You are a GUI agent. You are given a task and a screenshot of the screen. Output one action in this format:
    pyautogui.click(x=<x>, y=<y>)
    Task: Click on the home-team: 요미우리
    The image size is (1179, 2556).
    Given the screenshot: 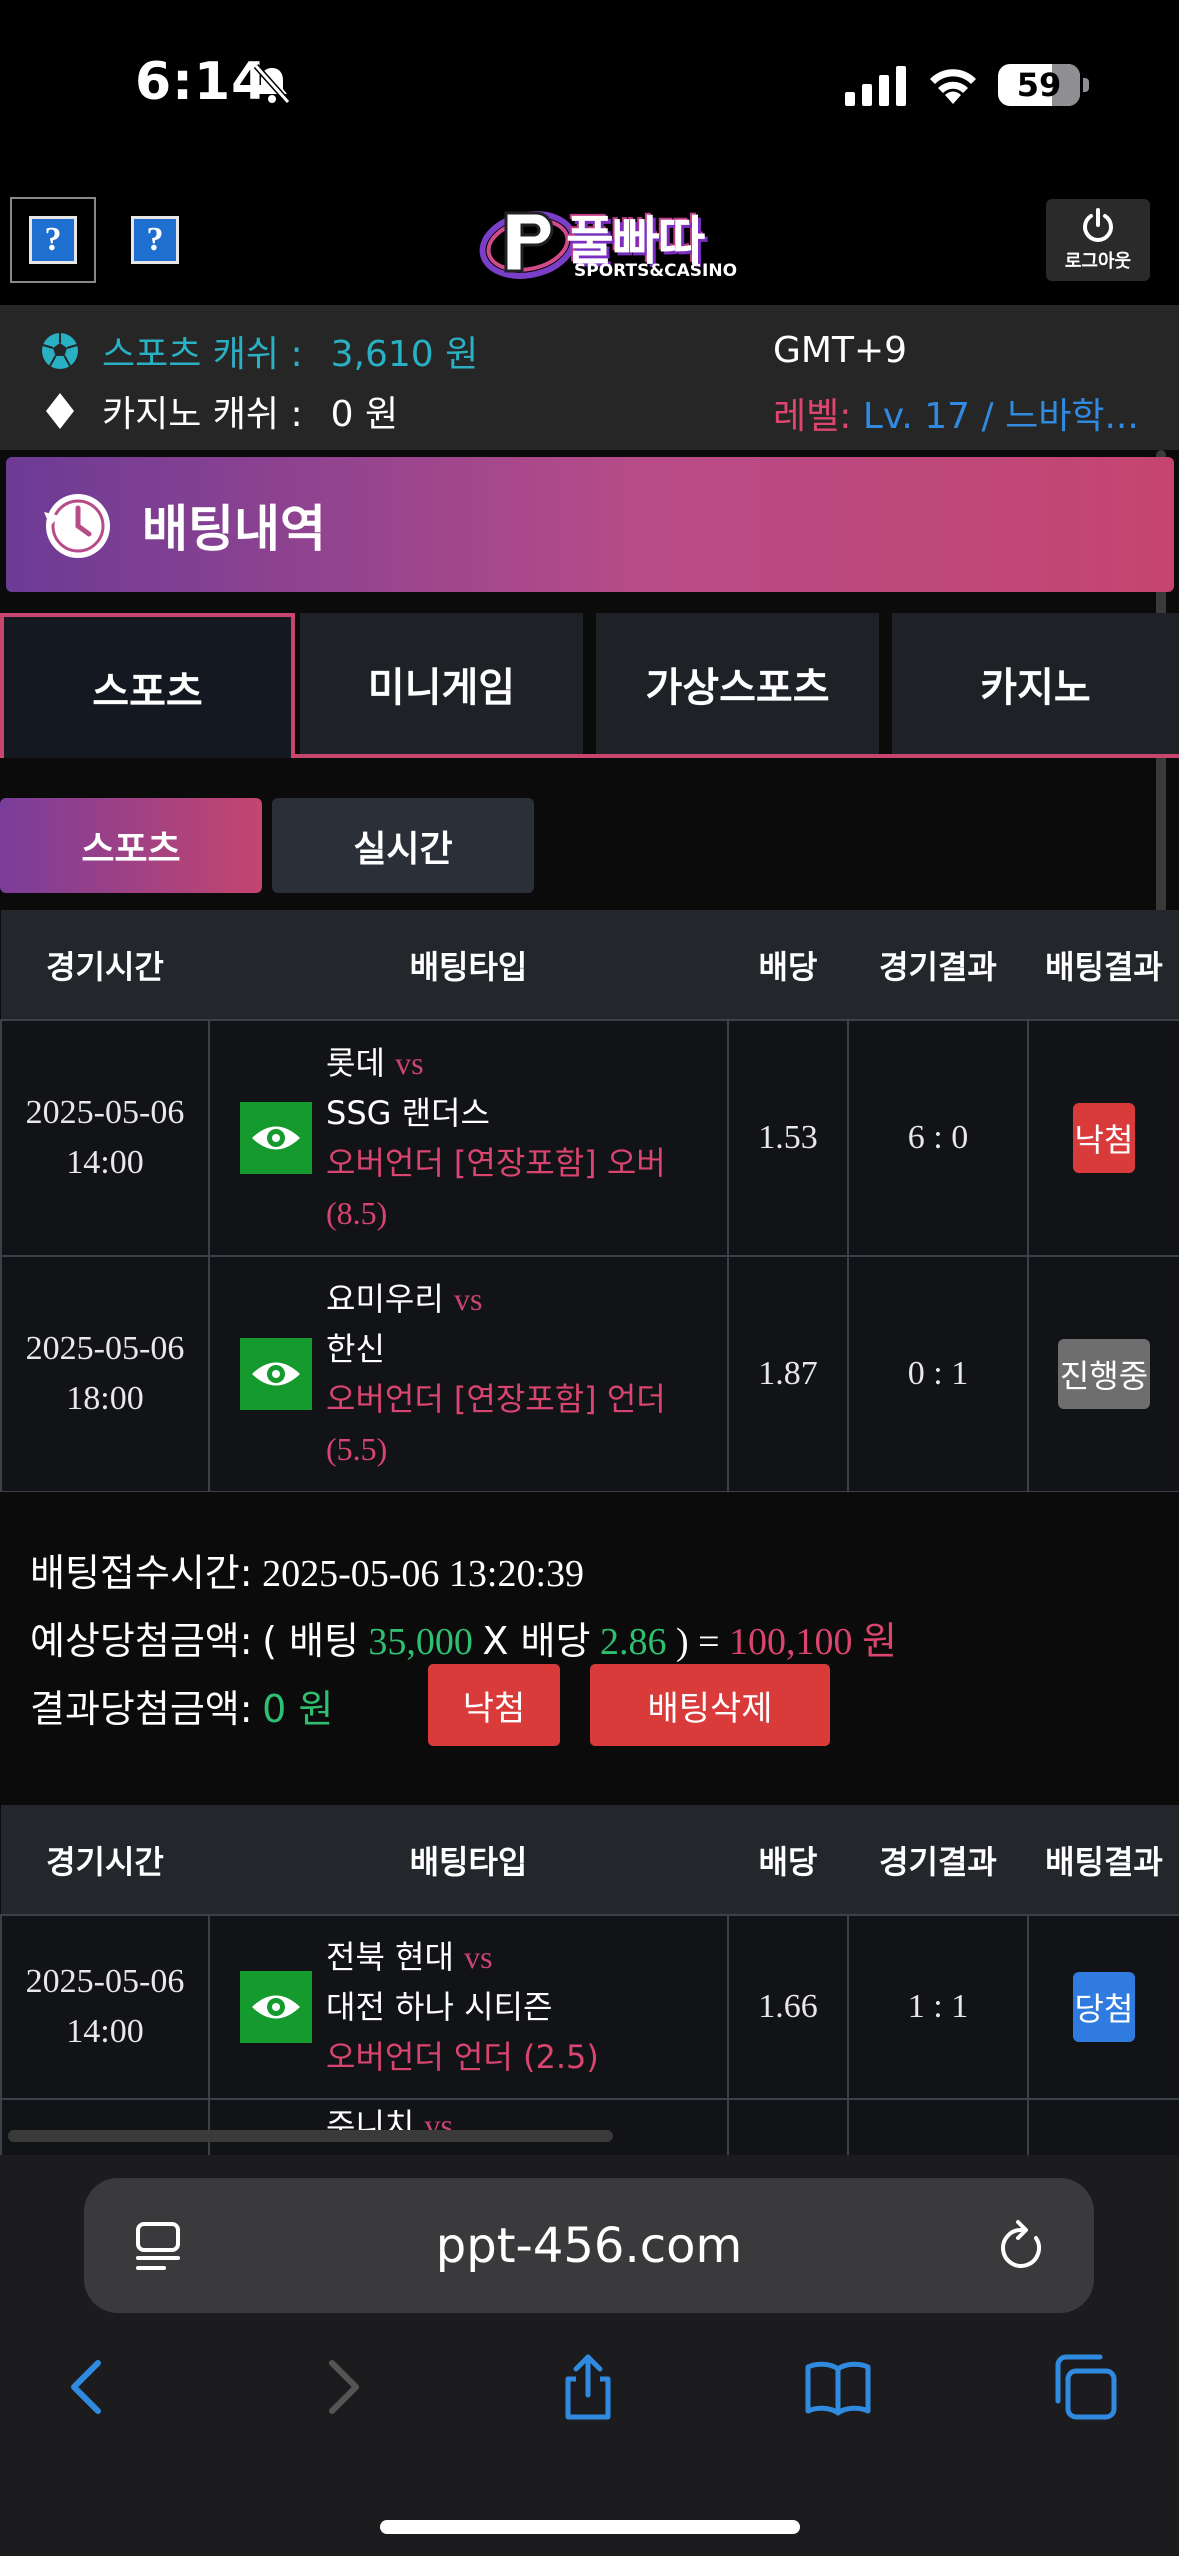 What is the action you would take?
    pyautogui.click(x=385, y=1299)
    